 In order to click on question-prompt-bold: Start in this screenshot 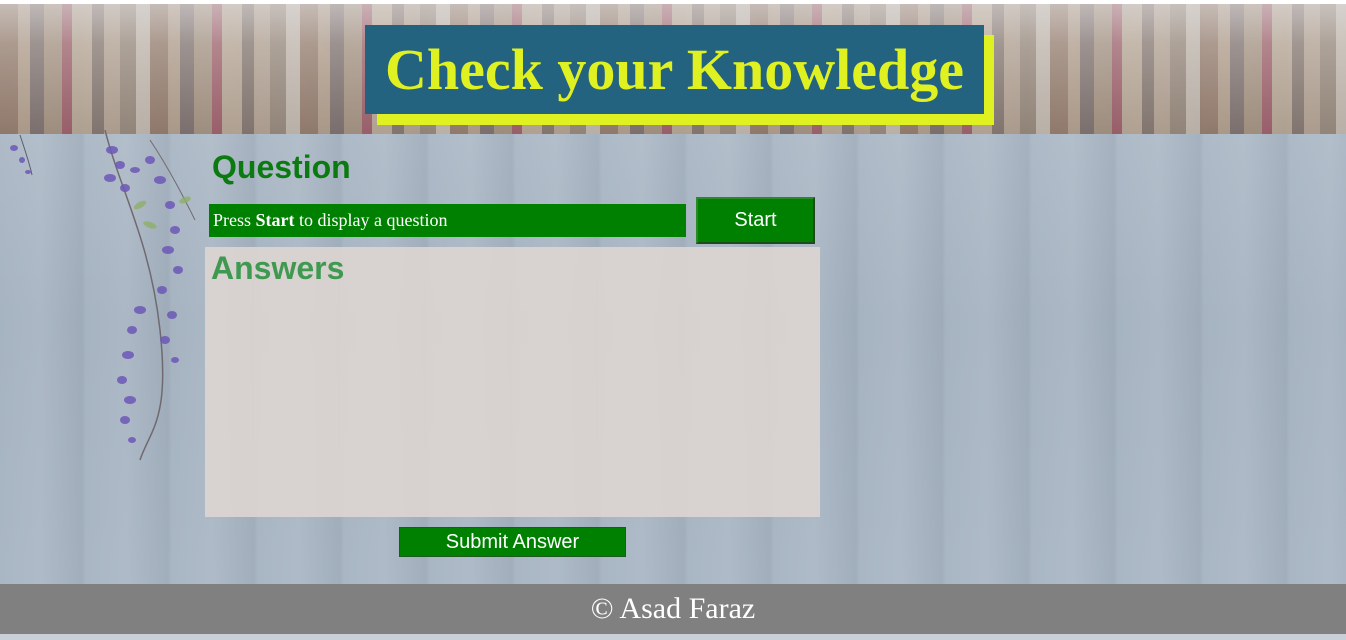, I will do `click(275, 220)`.